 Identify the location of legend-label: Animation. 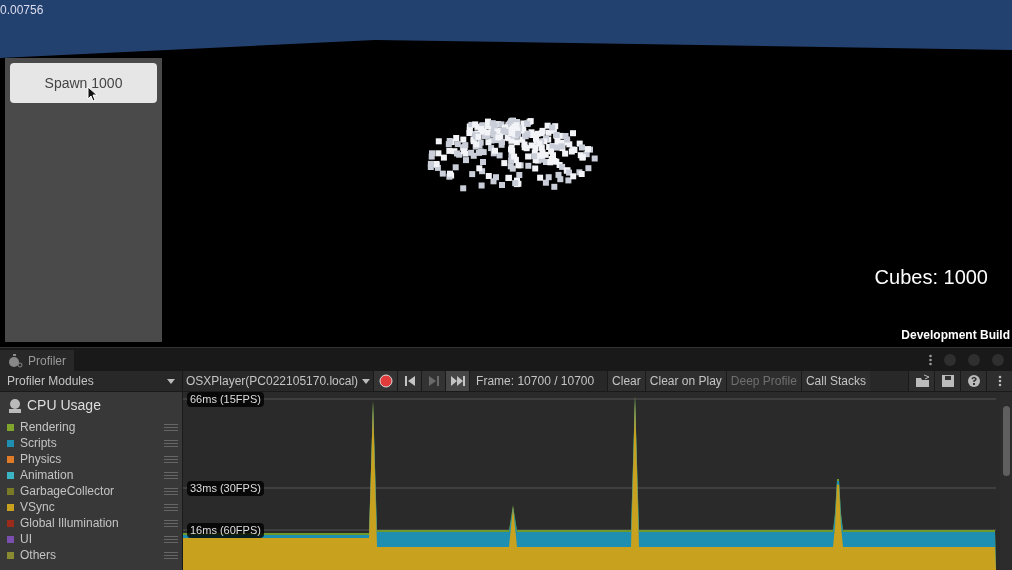
(47, 475).